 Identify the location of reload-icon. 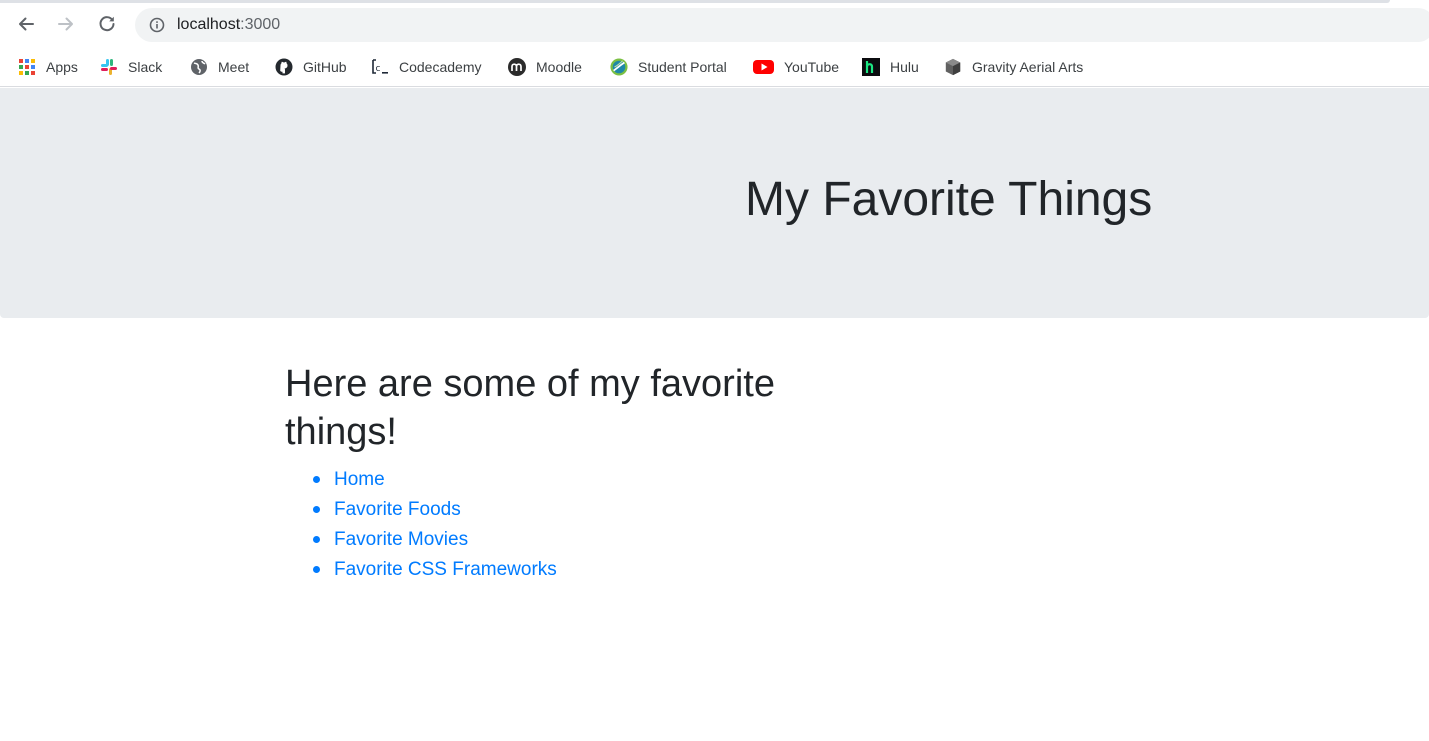
(107, 24).